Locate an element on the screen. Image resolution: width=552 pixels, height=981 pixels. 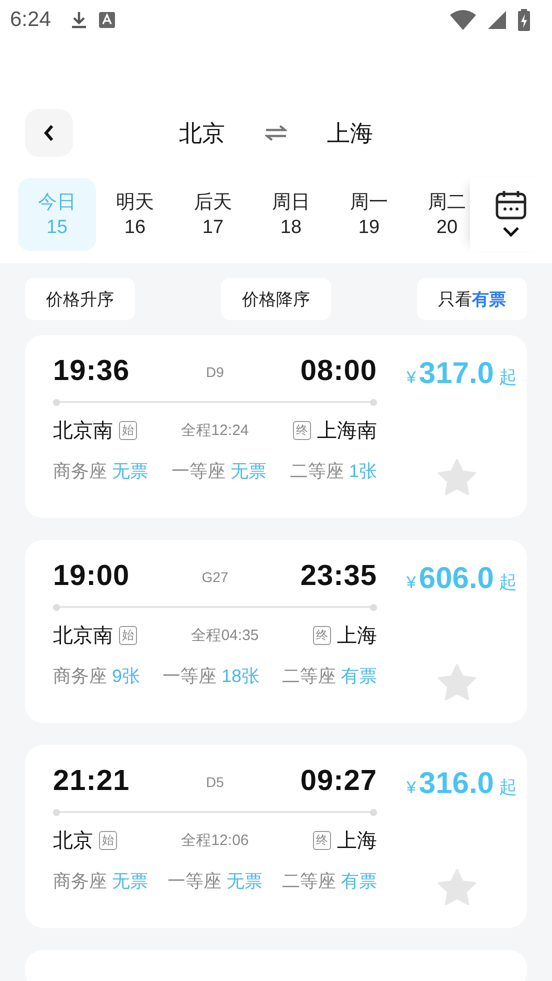
travel-duration: 全程12:24 is located at coordinates (215, 430).